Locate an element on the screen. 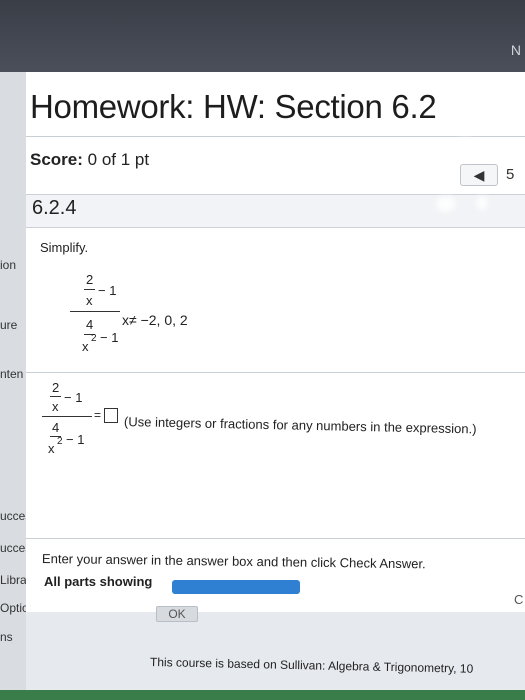 Image resolution: width=525 pixels, height=700 pixels. ans-den-top: 4 is located at coordinates (56, 427).